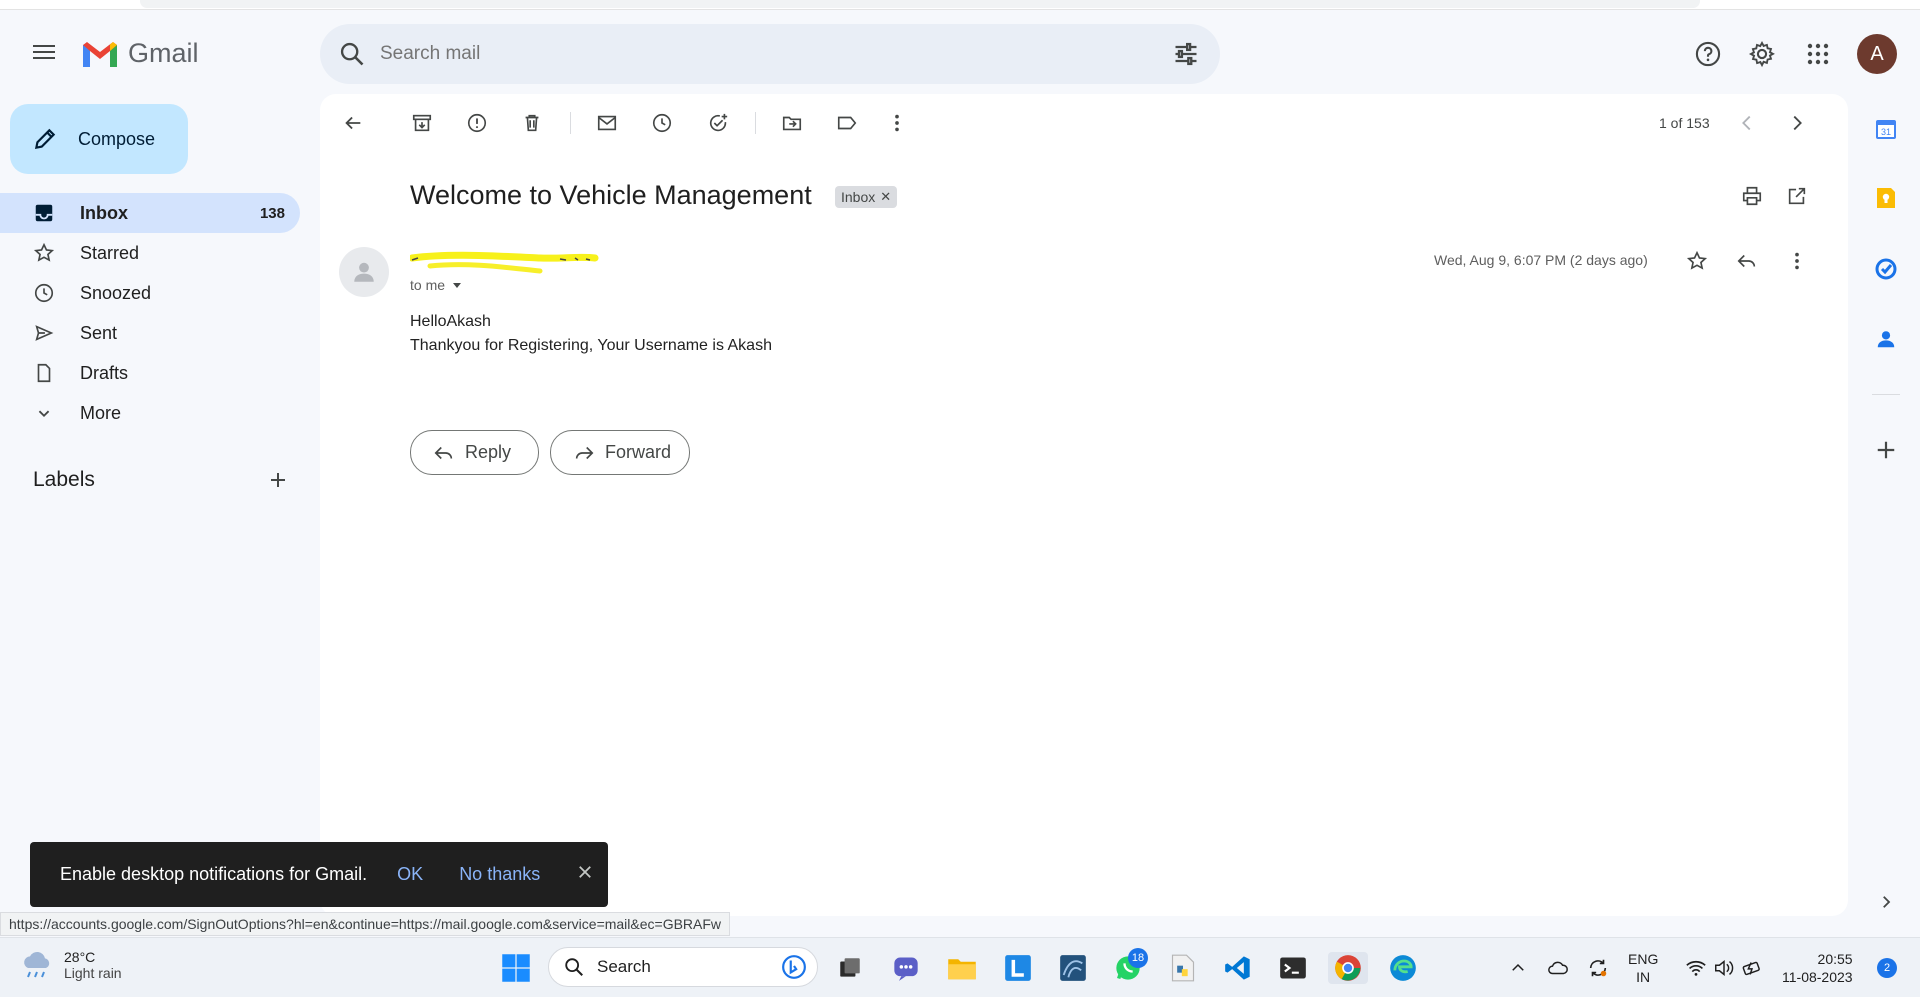 The height and width of the screenshot is (997, 1920). What do you see at coordinates (278, 480) in the screenshot?
I see `add-label-icon` at bounding box center [278, 480].